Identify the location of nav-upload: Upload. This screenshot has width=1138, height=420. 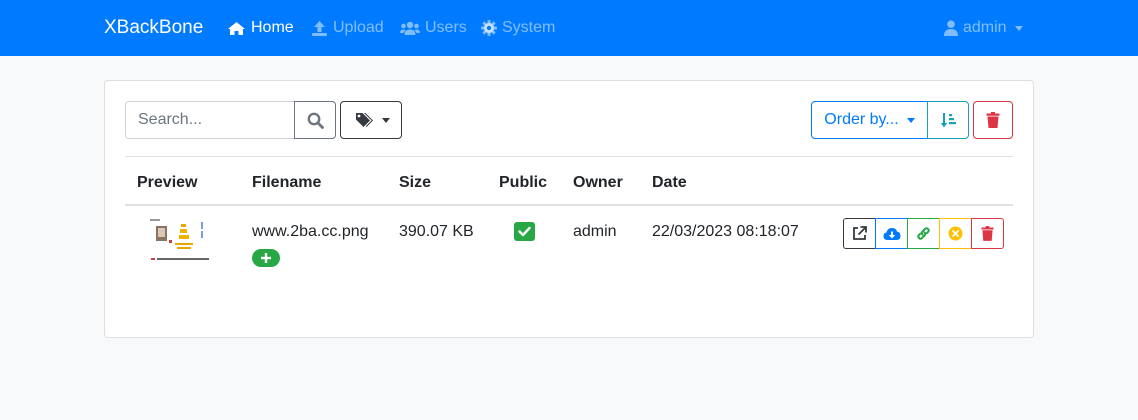
(347, 28).